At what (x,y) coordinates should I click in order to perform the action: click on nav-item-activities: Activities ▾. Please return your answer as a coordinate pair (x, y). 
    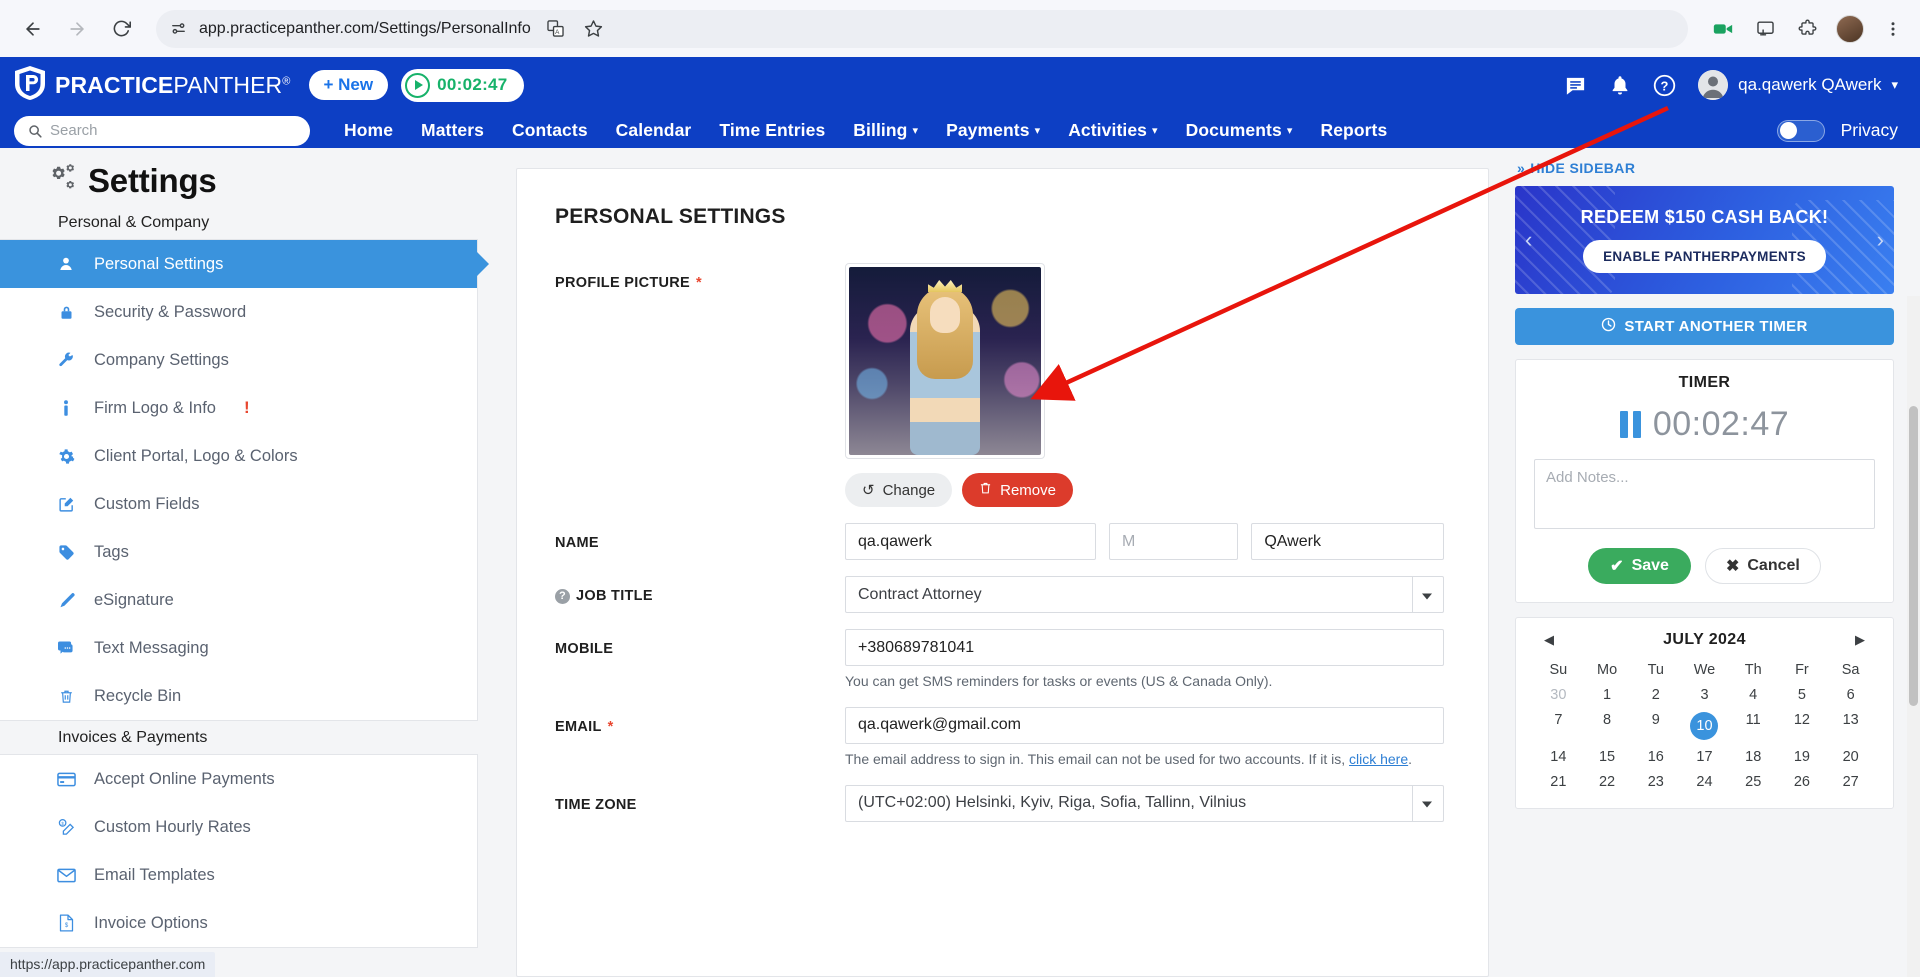
    Looking at the image, I should click on (1112, 130).